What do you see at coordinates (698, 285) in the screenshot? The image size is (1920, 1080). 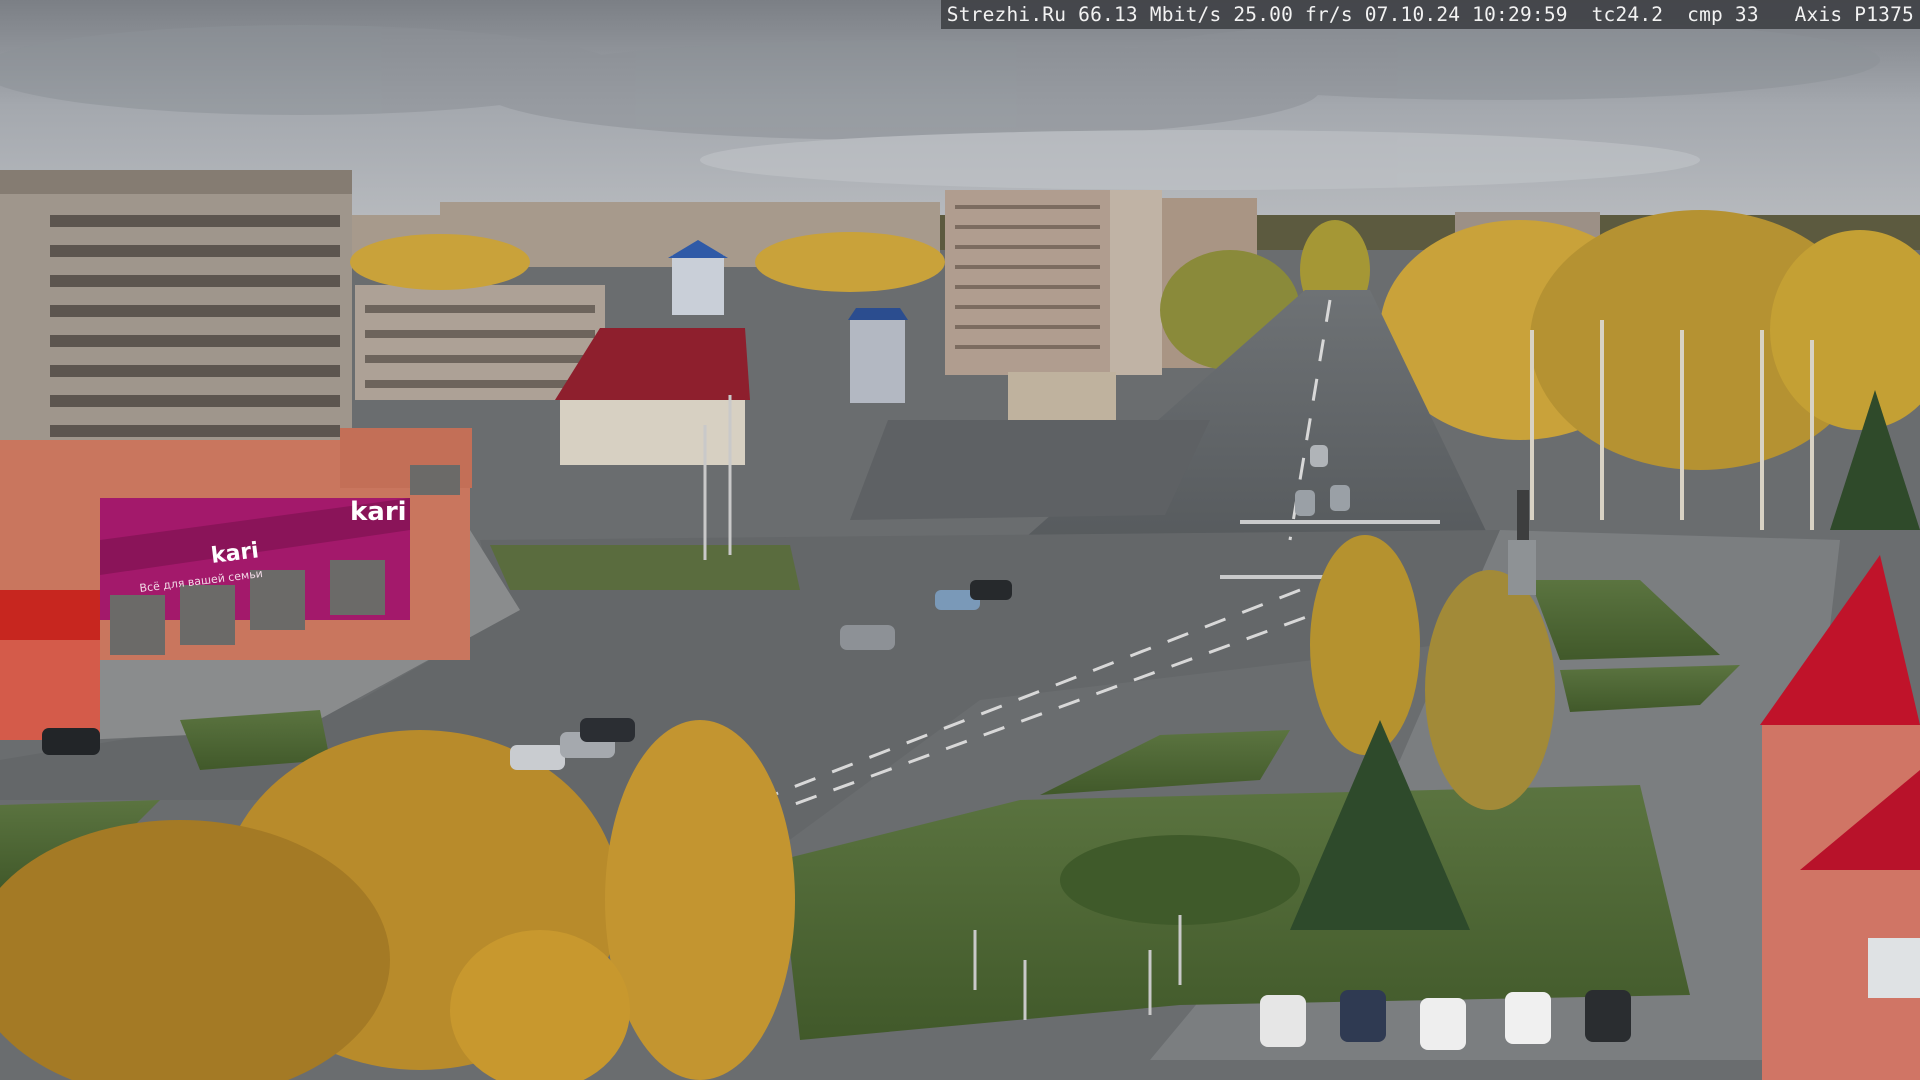 I see `blue-tower` at bounding box center [698, 285].